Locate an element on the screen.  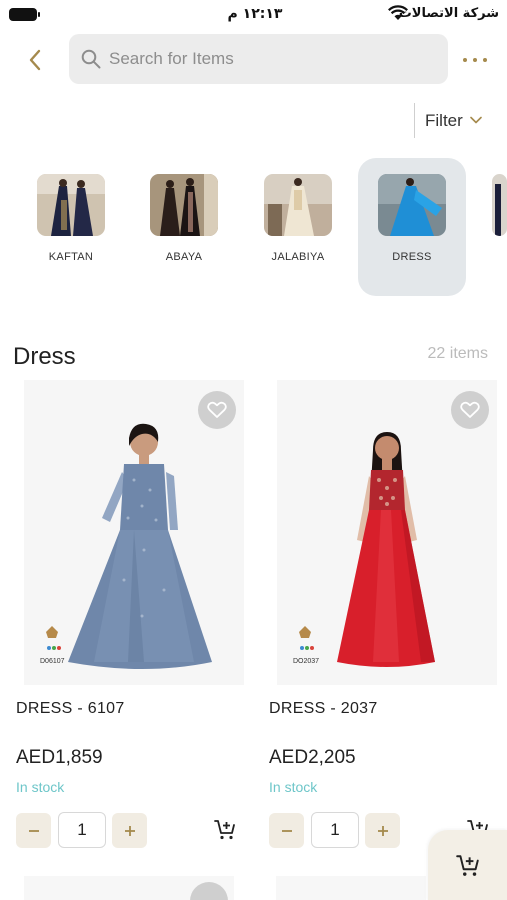
more-horizontal-icon is located at coordinates (465, 60).